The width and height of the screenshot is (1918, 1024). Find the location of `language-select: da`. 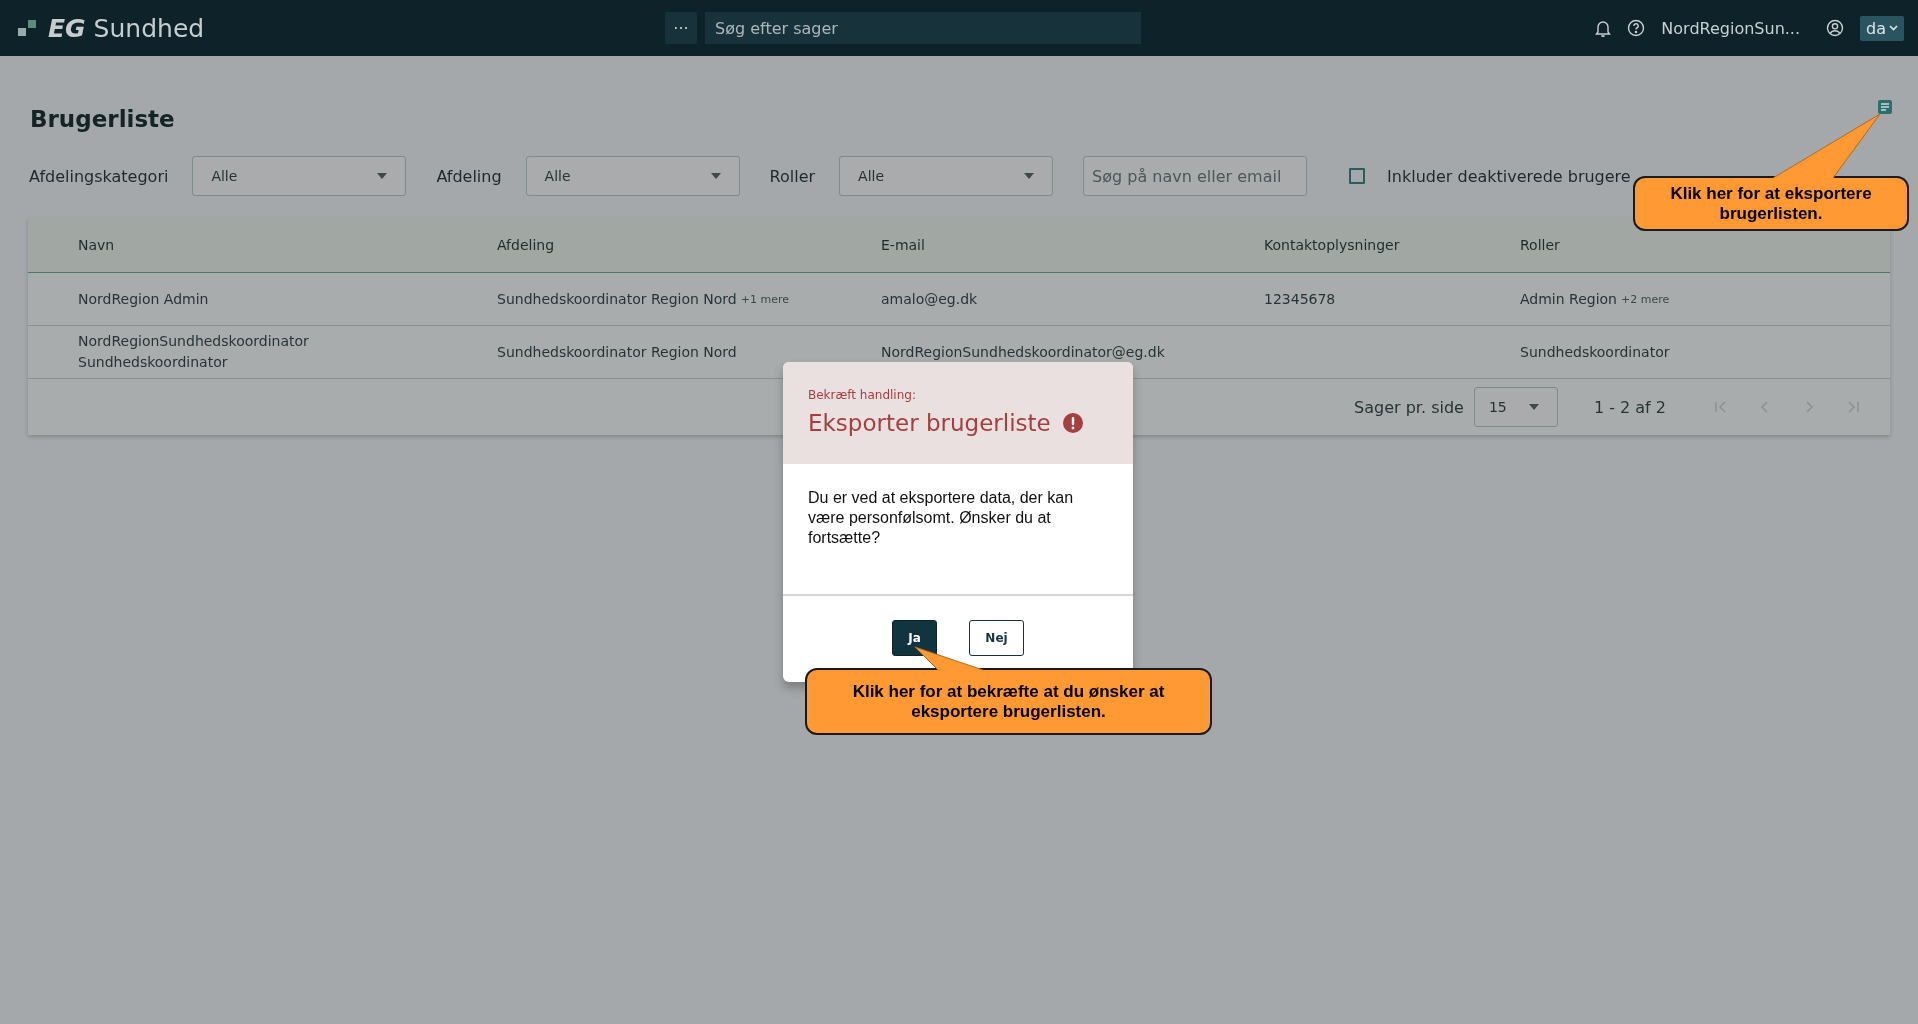

language-select: da is located at coordinates (1882, 28).